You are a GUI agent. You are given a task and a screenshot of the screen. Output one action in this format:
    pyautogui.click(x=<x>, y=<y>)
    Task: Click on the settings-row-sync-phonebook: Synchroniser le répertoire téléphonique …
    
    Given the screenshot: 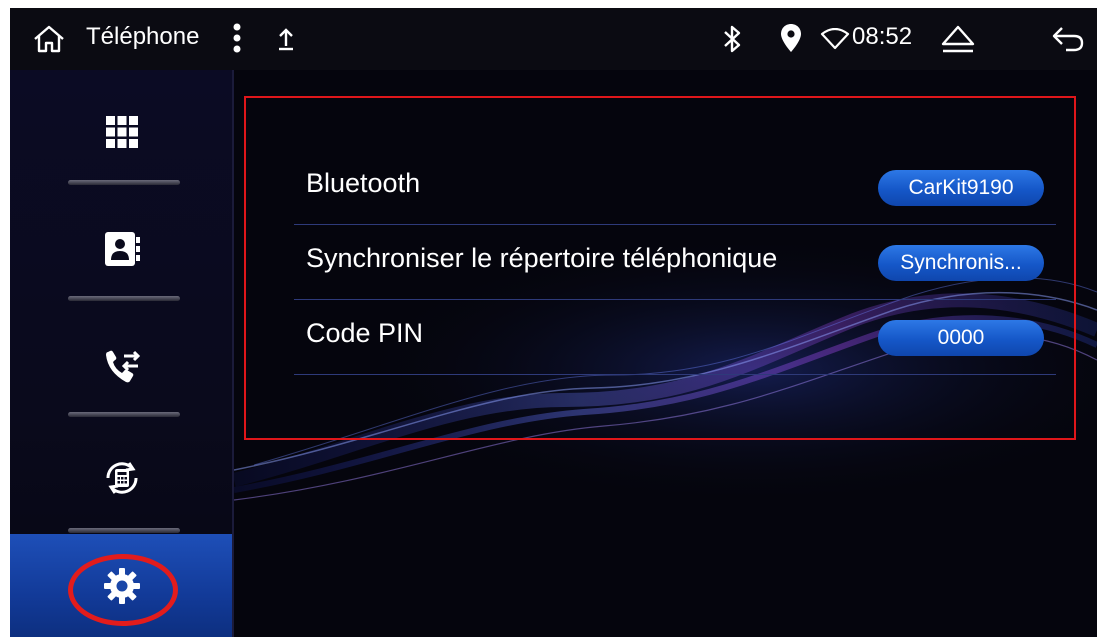 What is the action you would take?
    pyautogui.click(x=675, y=262)
    